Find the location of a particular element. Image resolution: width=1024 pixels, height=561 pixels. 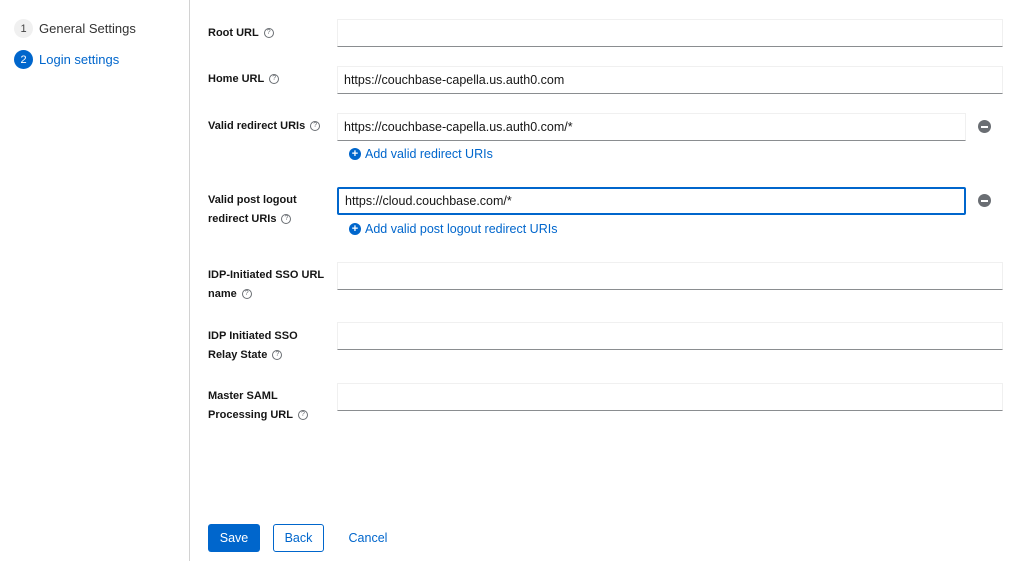

step-label: General Settings is located at coordinates (87, 28).